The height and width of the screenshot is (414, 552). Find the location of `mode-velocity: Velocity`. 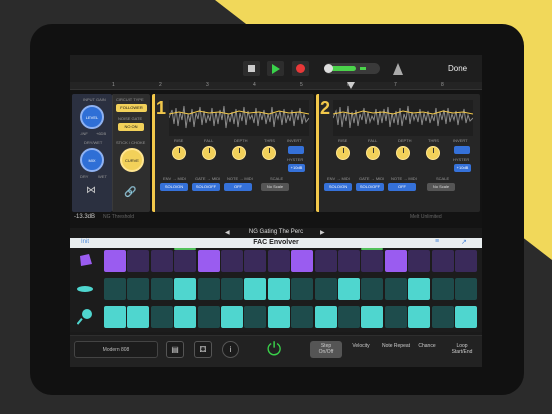

mode-velocity: Velocity is located at coordinates (361, 346).